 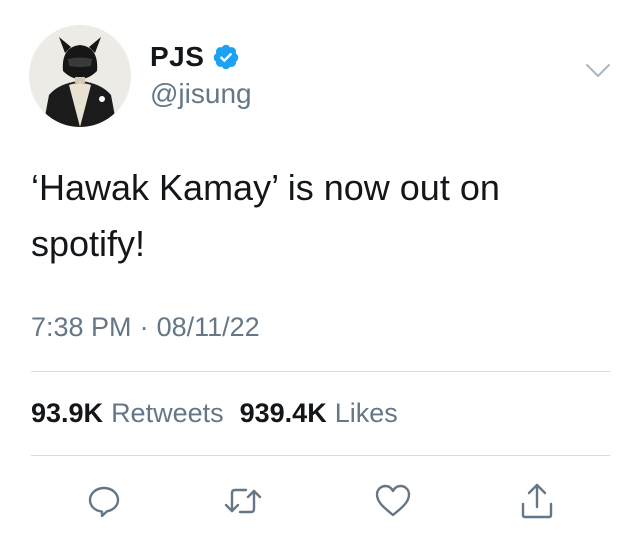 I want to click on heart-icon, so click(x=393, y=501).